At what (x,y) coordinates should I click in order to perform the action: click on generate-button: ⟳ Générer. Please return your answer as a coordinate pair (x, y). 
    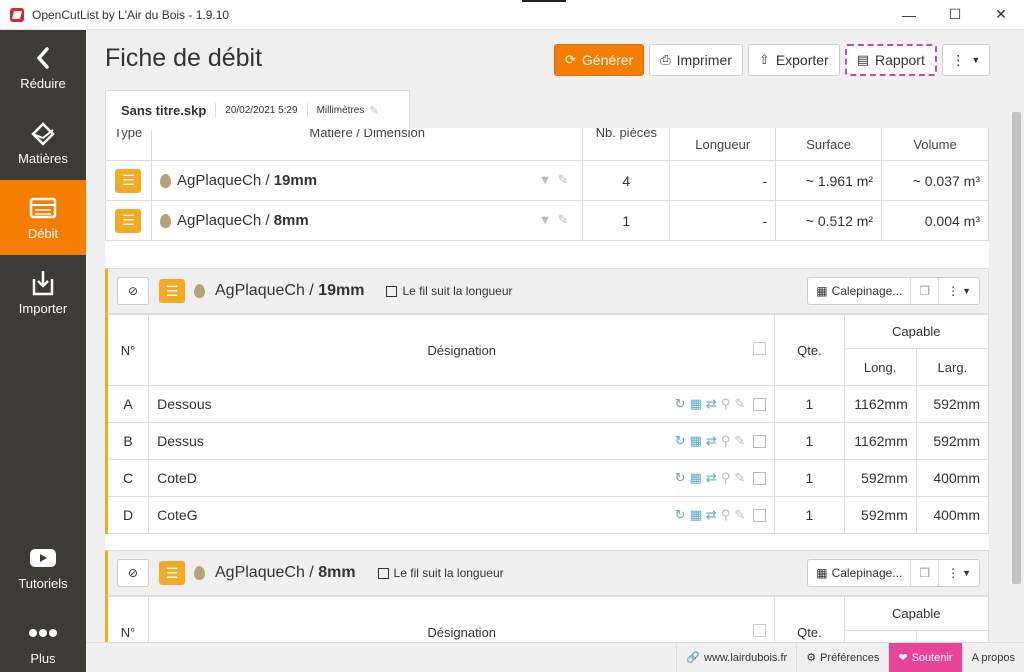
    Looking at the image, I should click on (599, 60).